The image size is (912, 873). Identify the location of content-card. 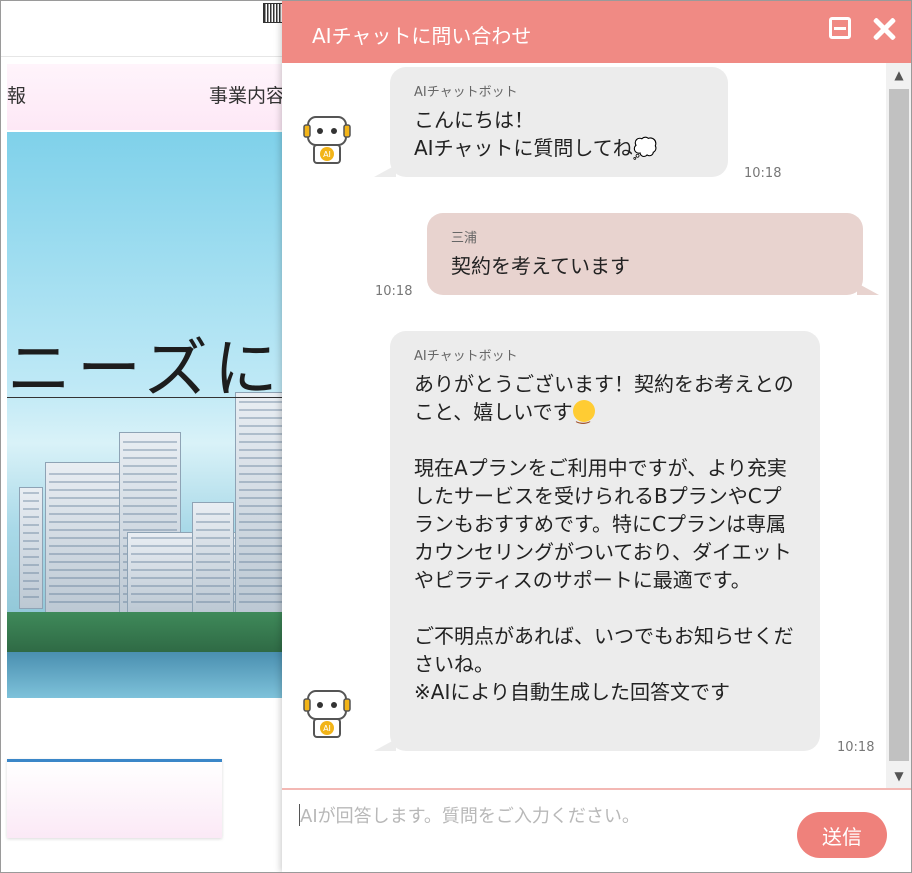
(114, 798).